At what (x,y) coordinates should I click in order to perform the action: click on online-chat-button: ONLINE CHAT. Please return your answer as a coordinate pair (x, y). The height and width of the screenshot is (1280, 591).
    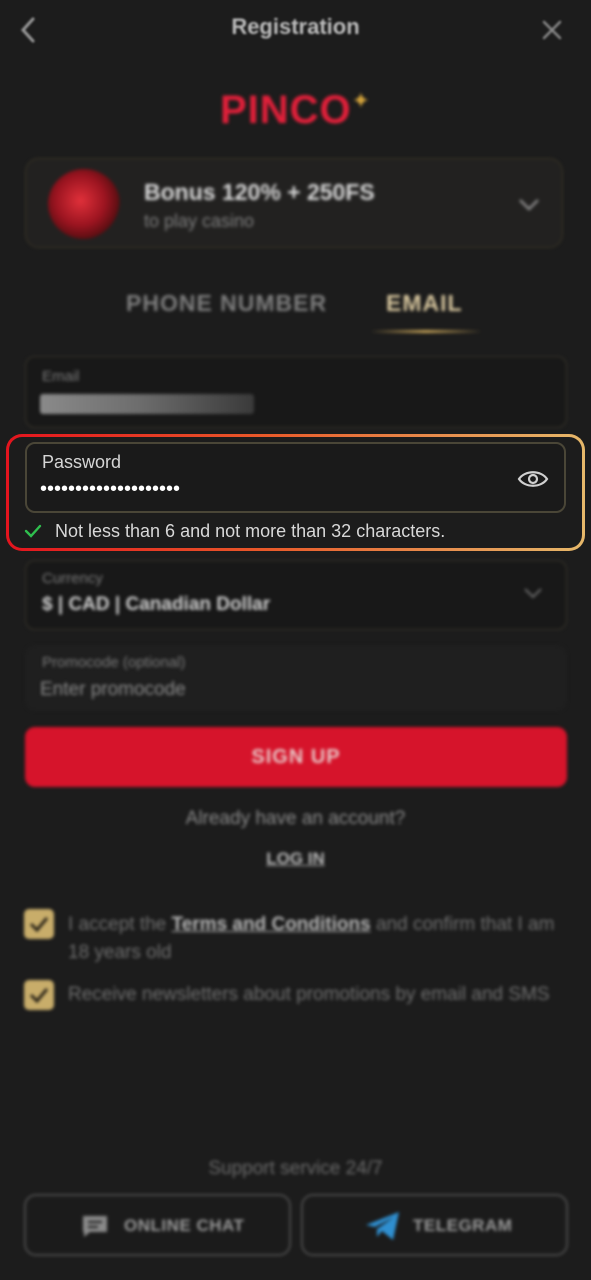
    Looking at the image, I should click on (157, 1225).